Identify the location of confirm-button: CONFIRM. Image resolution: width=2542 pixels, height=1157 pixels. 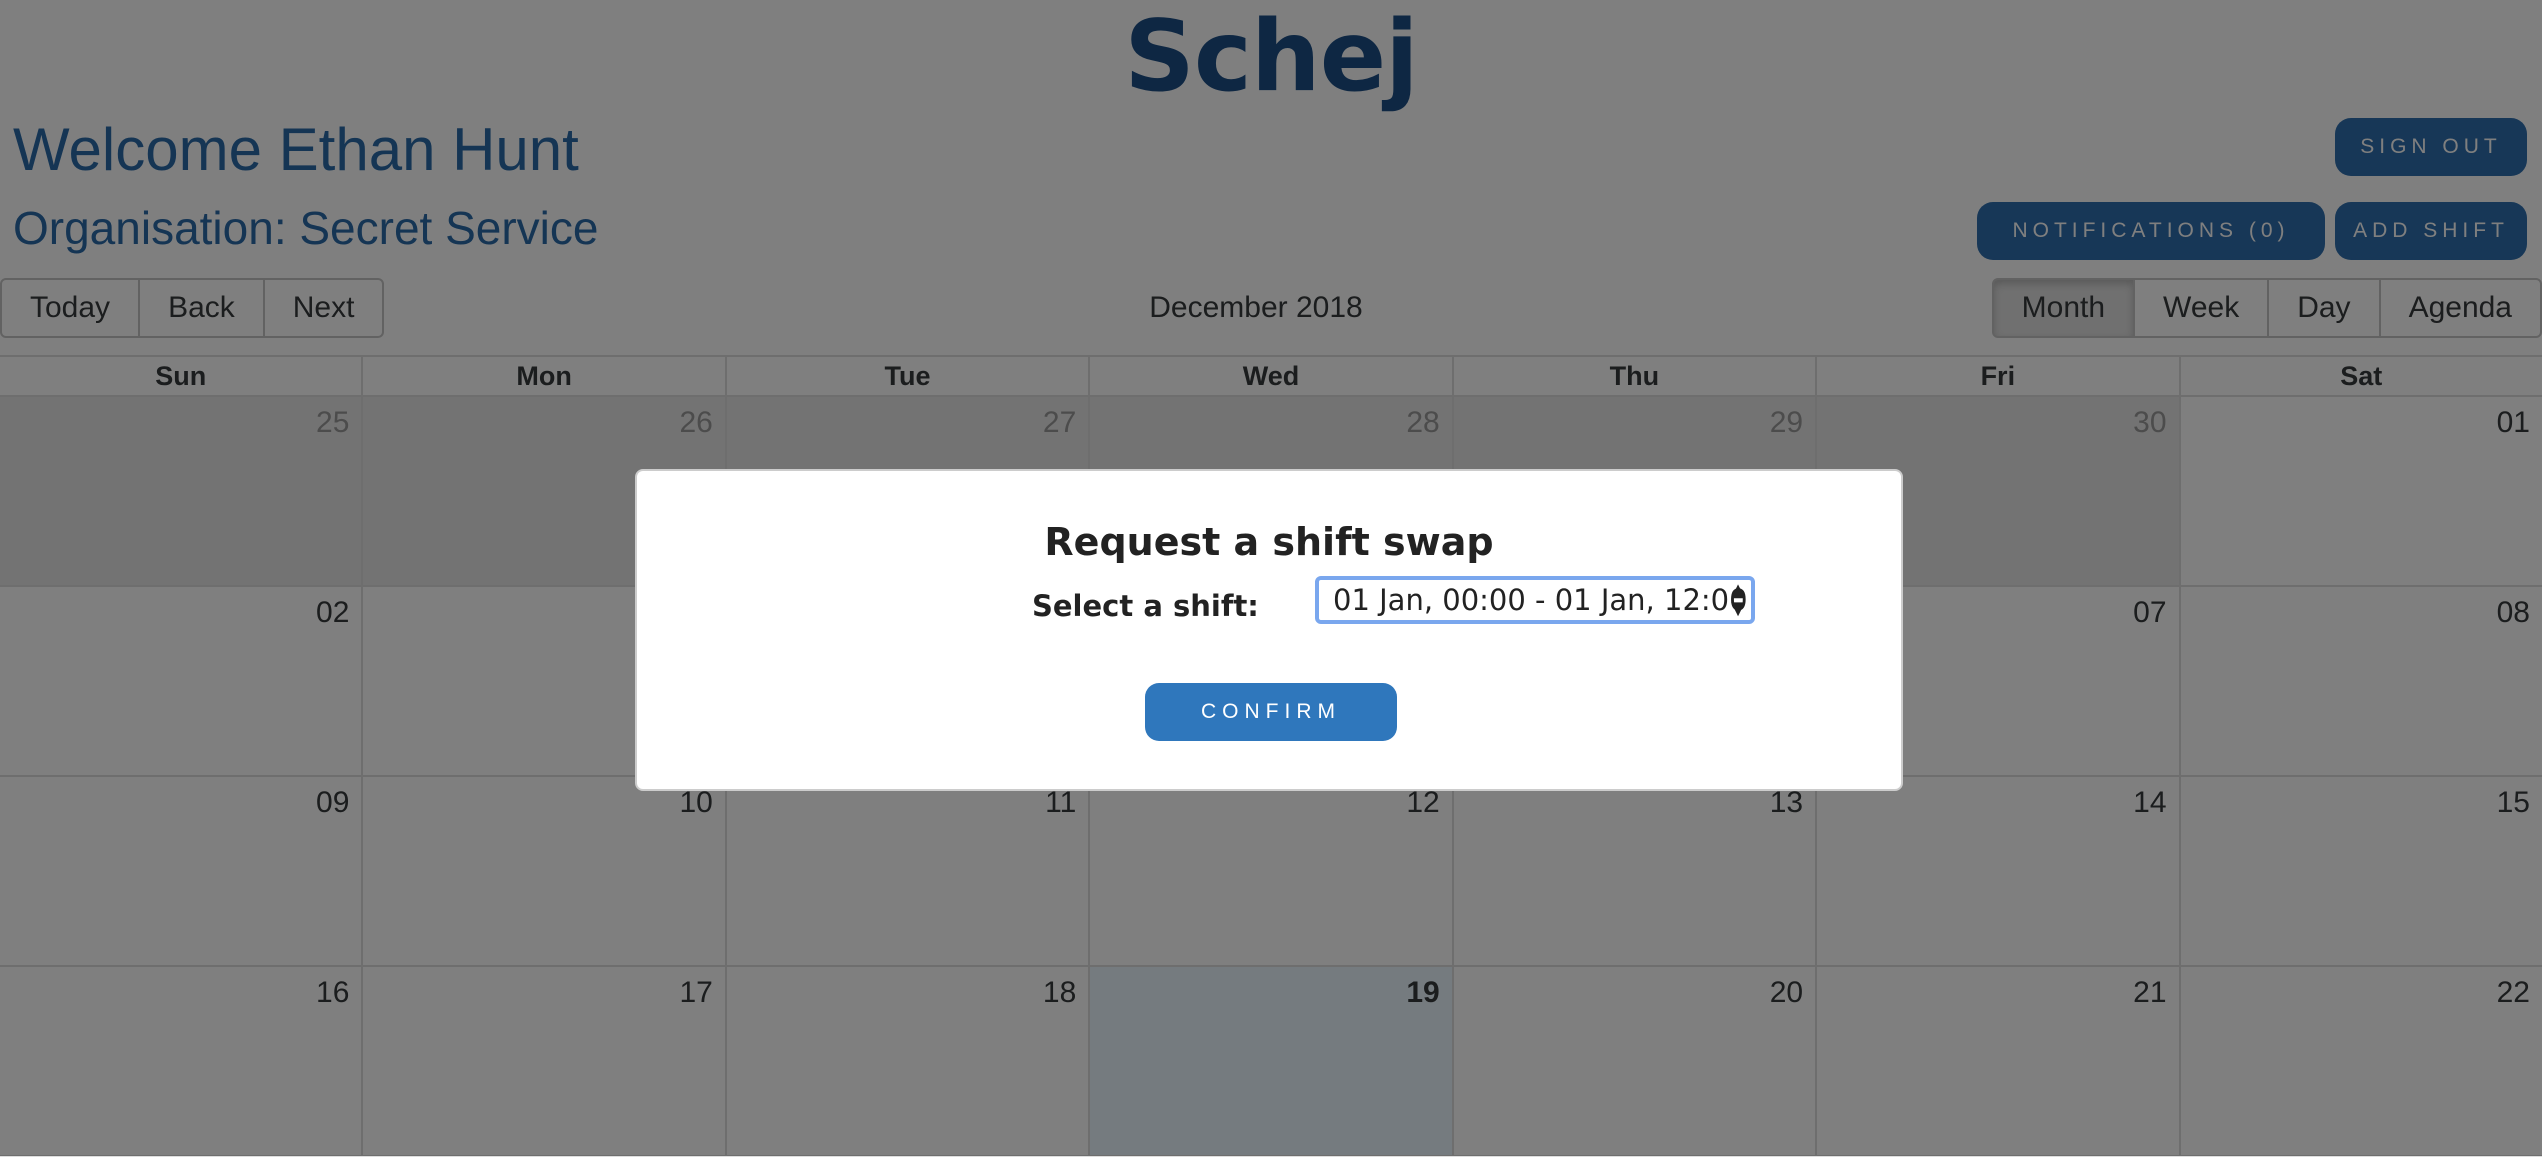
(1271, 712).